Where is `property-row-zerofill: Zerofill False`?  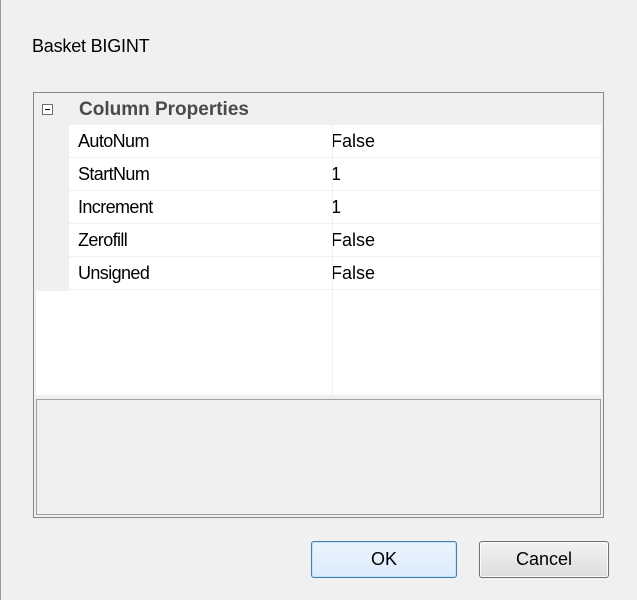
property-row-zerofill: Zerofill False is located at coordinates (335, 240).